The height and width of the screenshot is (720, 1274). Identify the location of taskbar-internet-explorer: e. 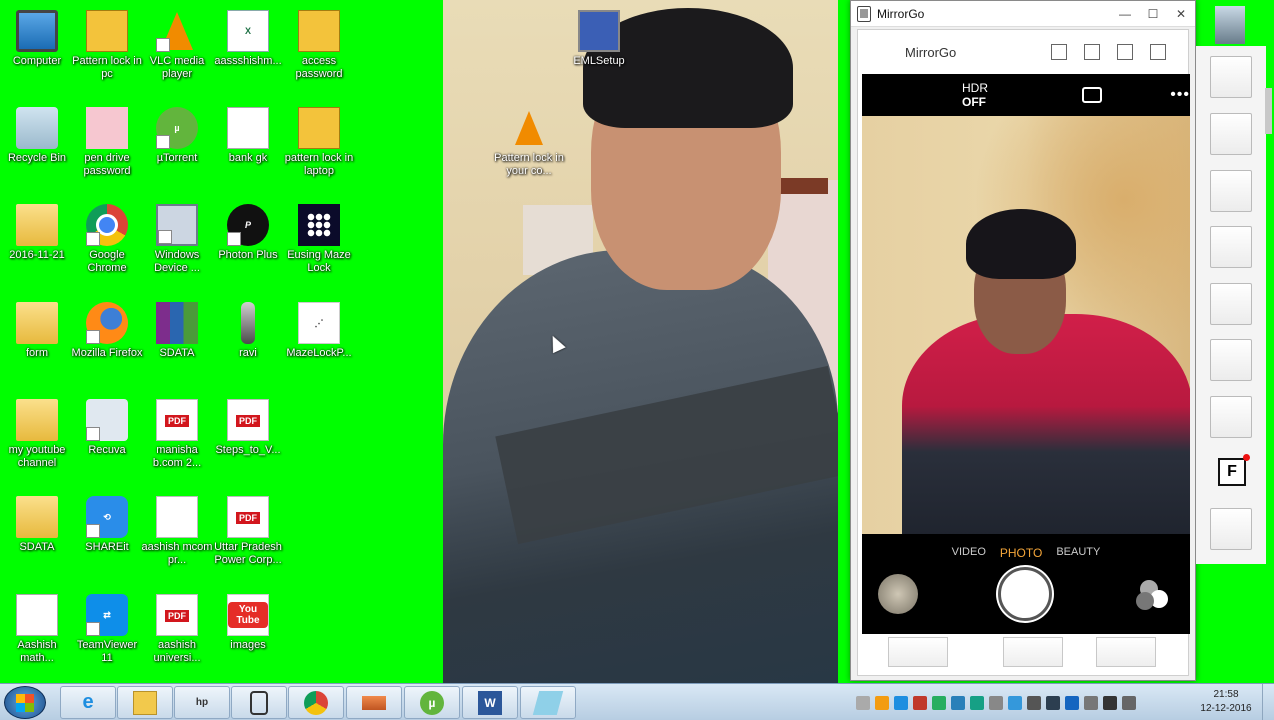
(88, 702).